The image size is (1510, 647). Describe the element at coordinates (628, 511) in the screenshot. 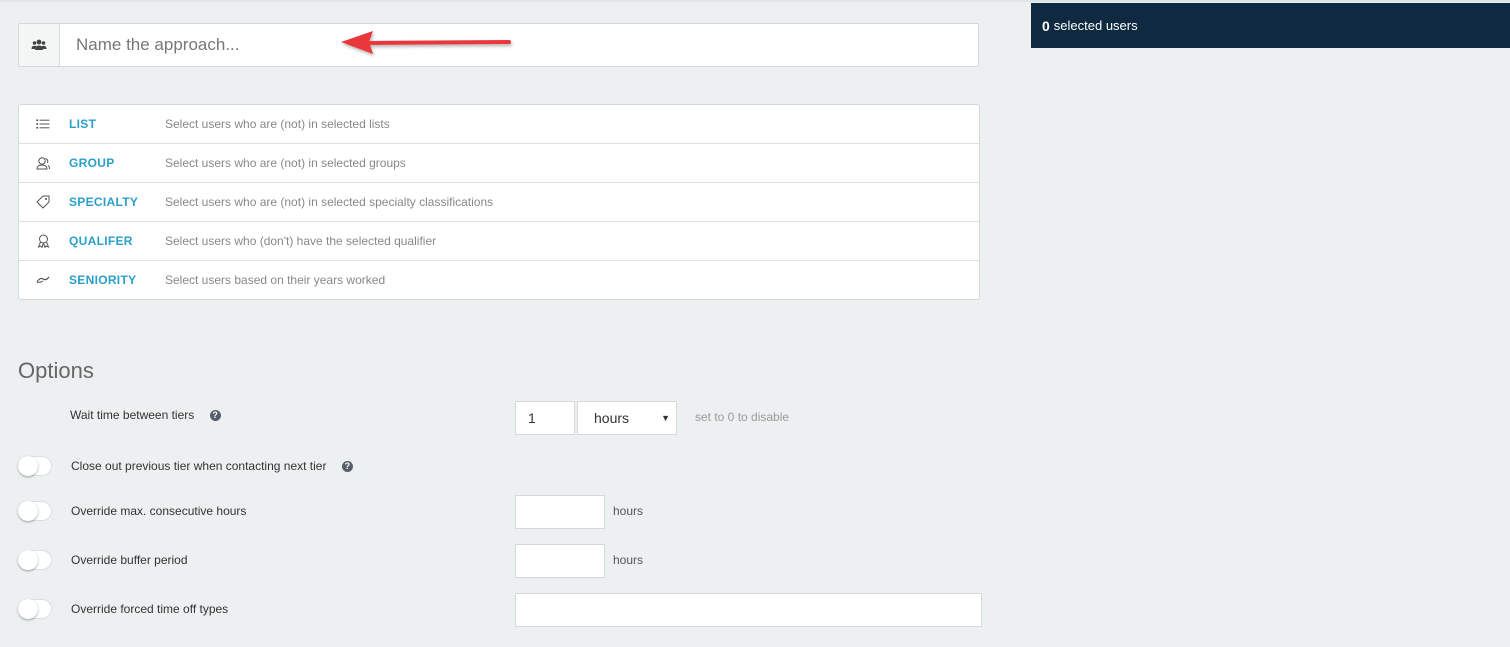

I see `max-consecutive-unit: hours` at that location.